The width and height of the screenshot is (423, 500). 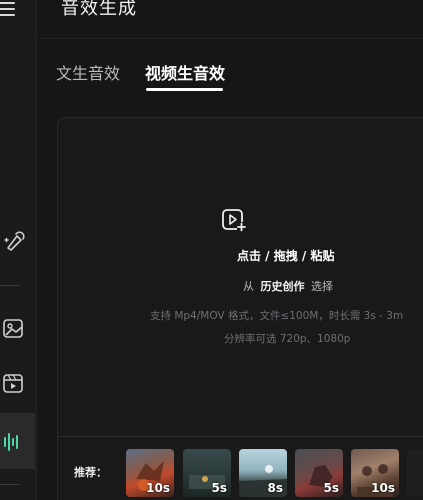 I want to click on recommend-label: 推荐：, so click(x=90, y=472).